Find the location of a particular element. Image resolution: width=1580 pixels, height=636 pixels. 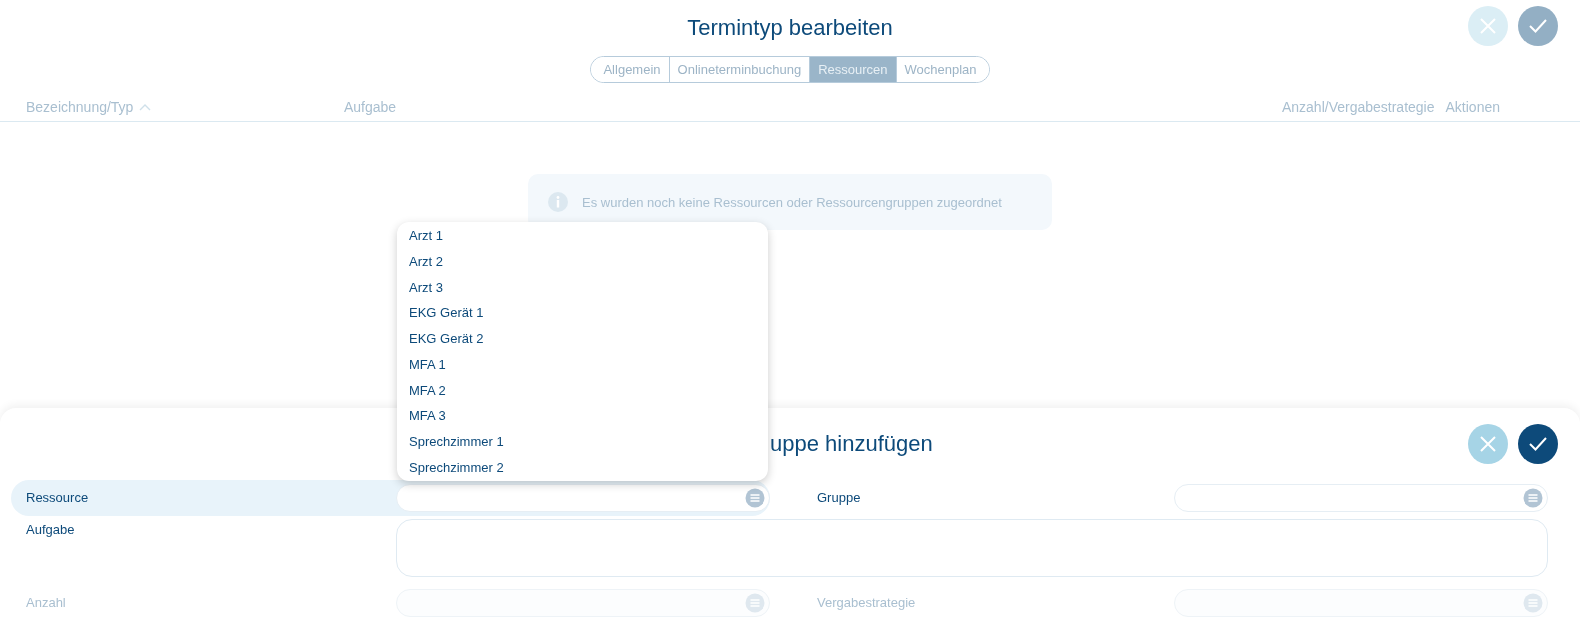

dropdown-option: EKG Gerät 2 is located at coordinates (582, 338).